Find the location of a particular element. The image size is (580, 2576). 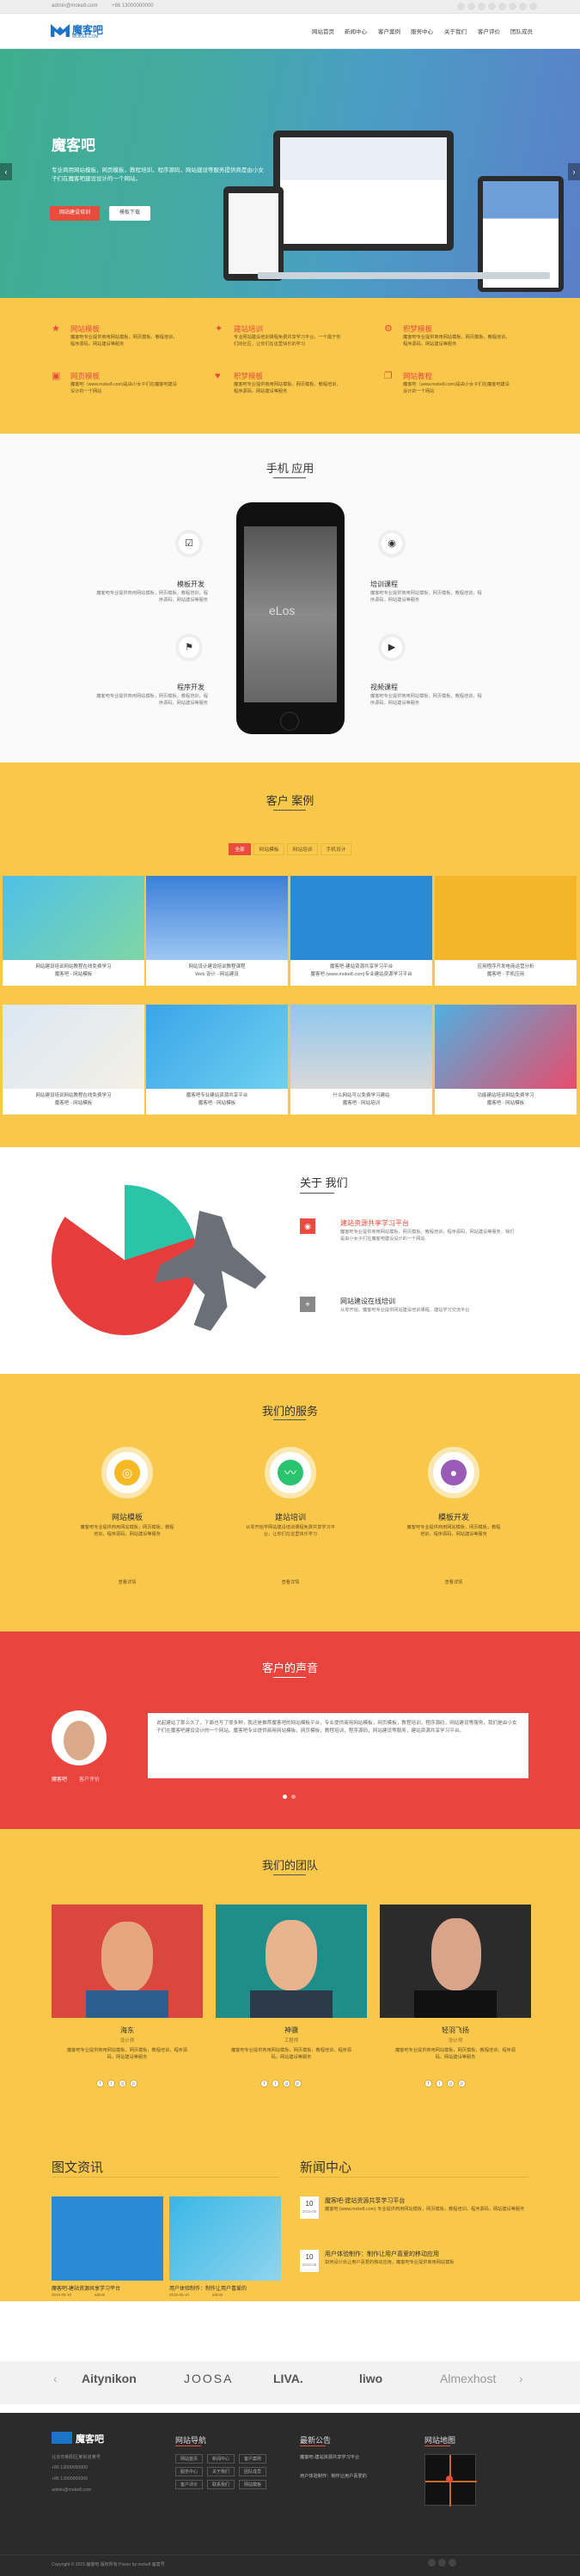

footer-nav-tag: 网站首页 is located at coordinates (189, 2459).